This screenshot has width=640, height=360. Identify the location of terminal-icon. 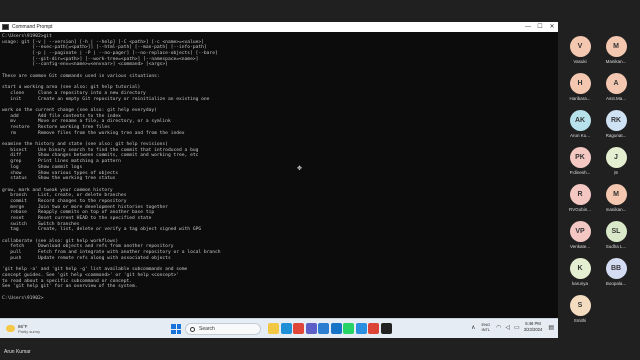
(5, 27).